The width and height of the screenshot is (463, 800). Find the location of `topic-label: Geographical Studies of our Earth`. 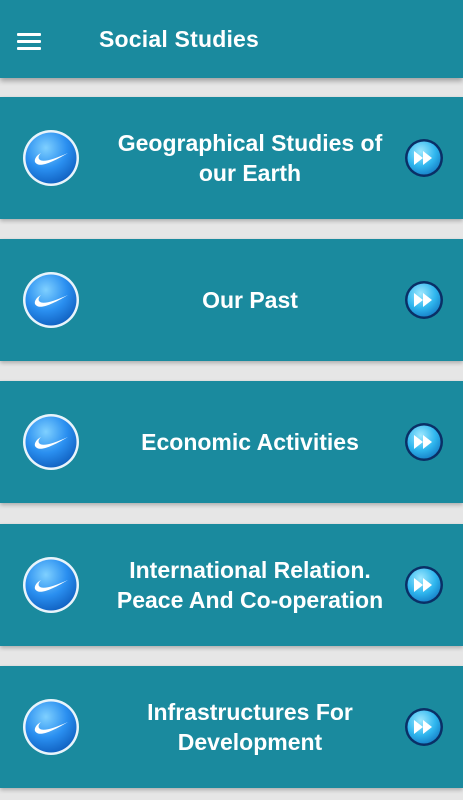

topic-label: Geographical Studies of our Earth is located at coordinates (250, 158).